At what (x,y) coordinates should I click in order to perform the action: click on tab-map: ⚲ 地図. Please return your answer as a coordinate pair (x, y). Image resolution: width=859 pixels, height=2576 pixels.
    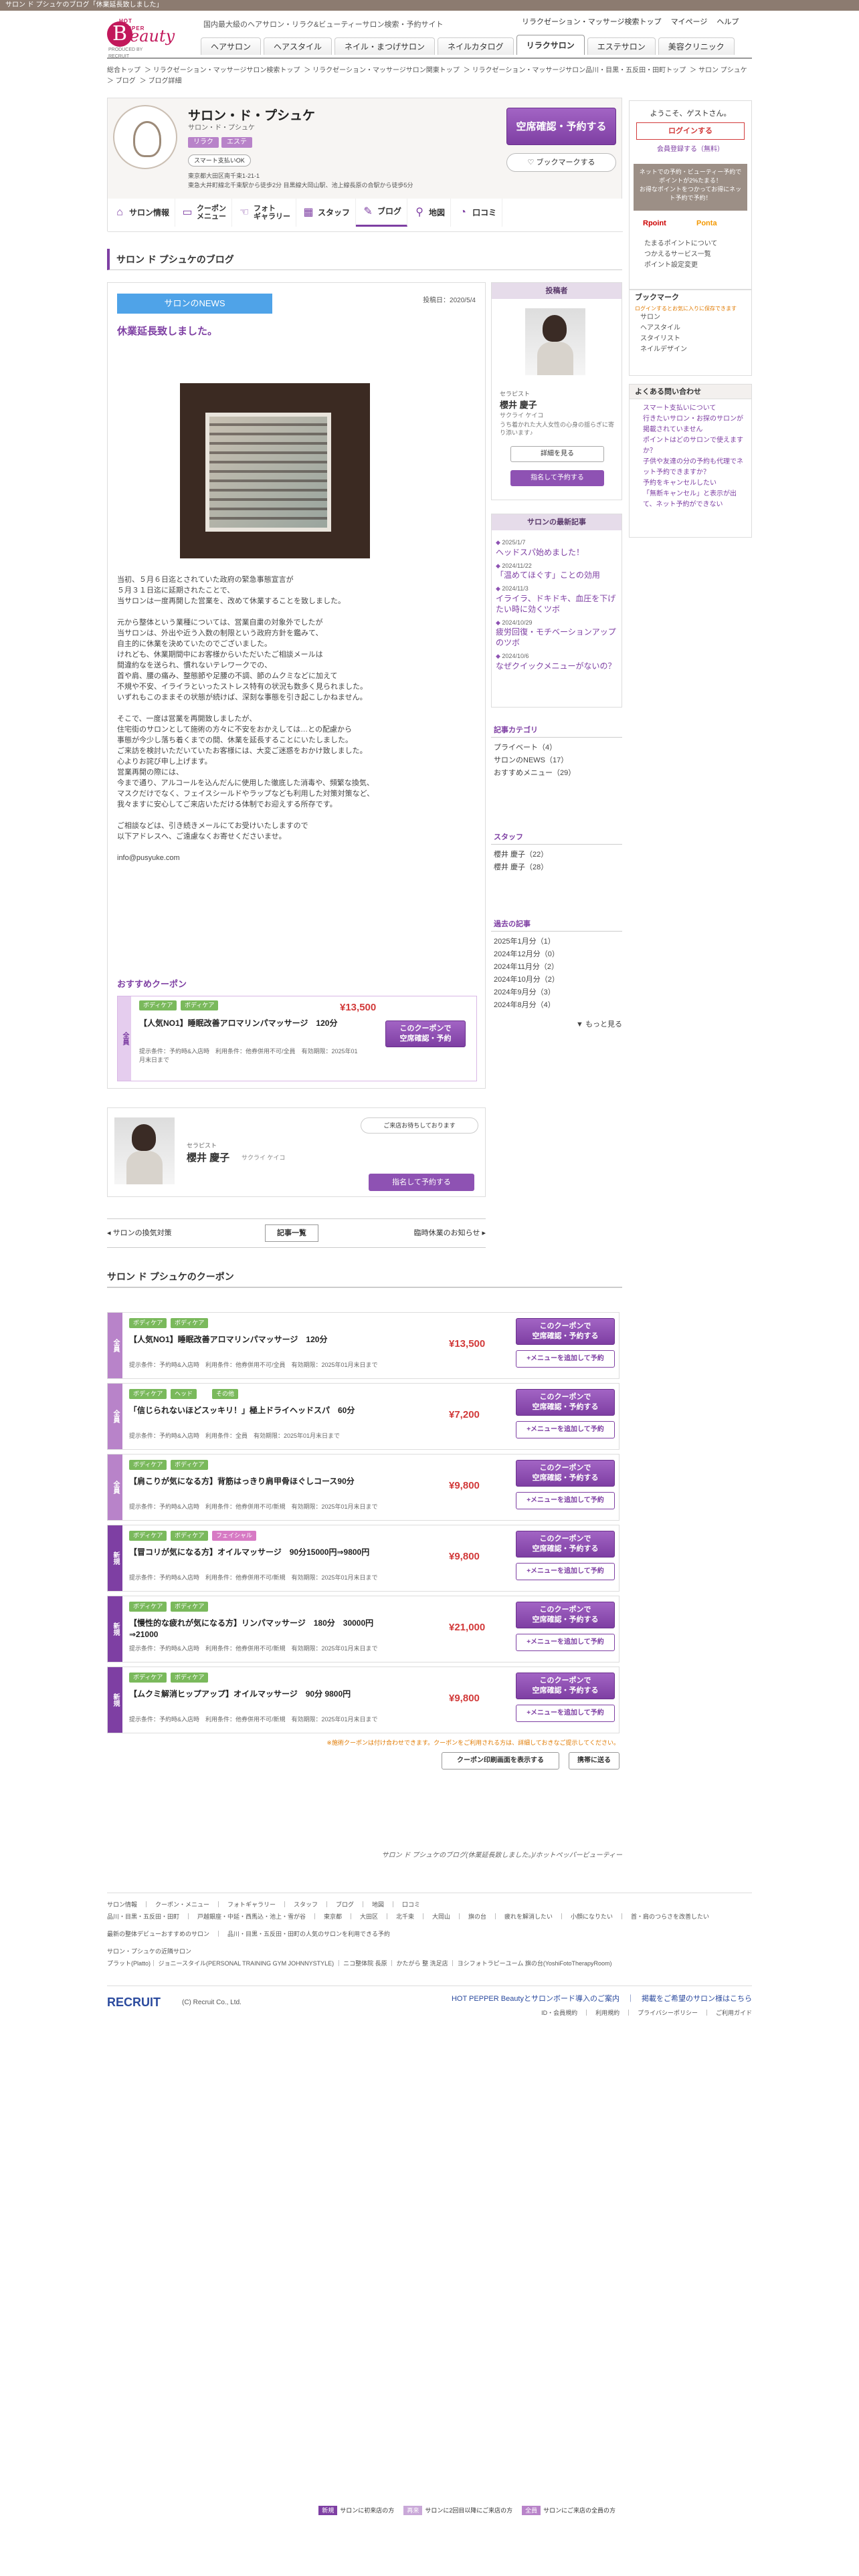
    Looking at the image, I should click on (429, 213).